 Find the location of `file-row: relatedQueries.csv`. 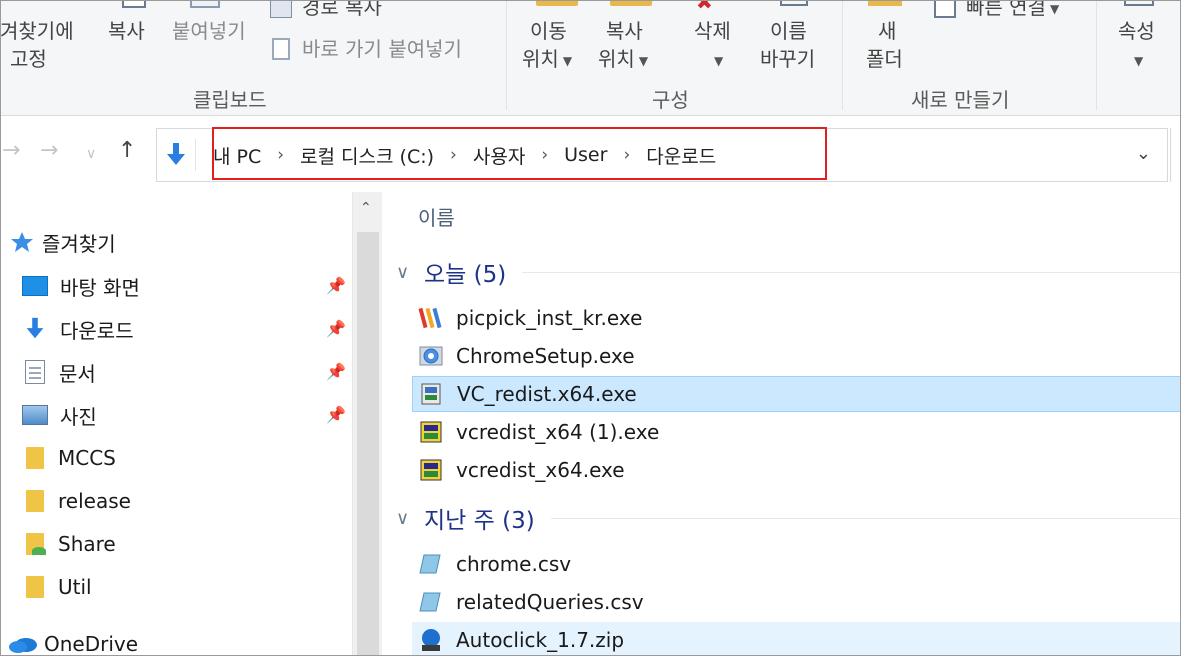

file-row: relatedQueries.csv is located at coordinates (796, 602).